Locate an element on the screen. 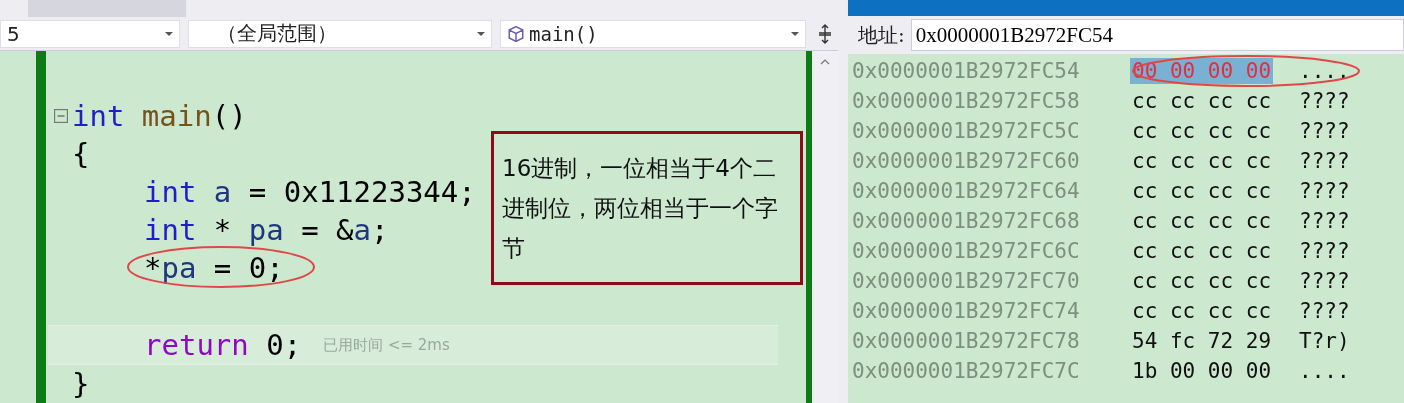 The image size is (1404, 403). elapsed-time-hint: 已用时间 <= 2ms is located at coordinates (386, 345).